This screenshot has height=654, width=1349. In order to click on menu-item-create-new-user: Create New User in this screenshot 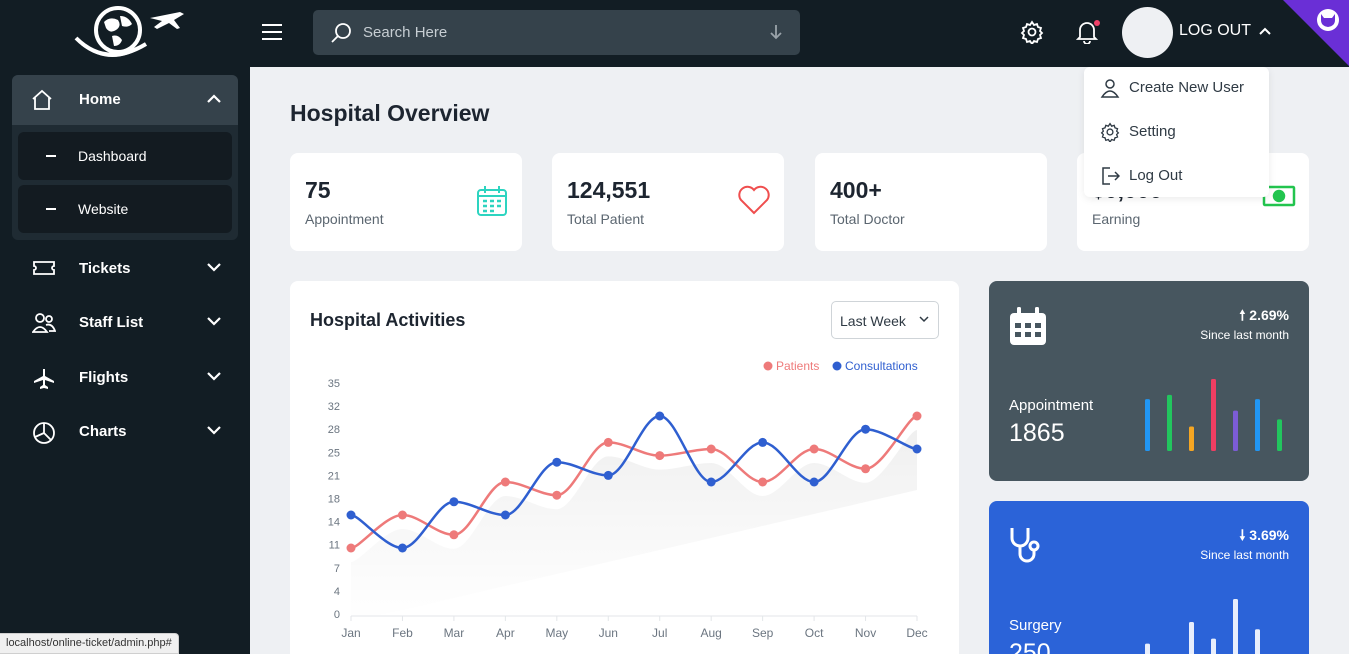, I will do `click(1176, 88)`.